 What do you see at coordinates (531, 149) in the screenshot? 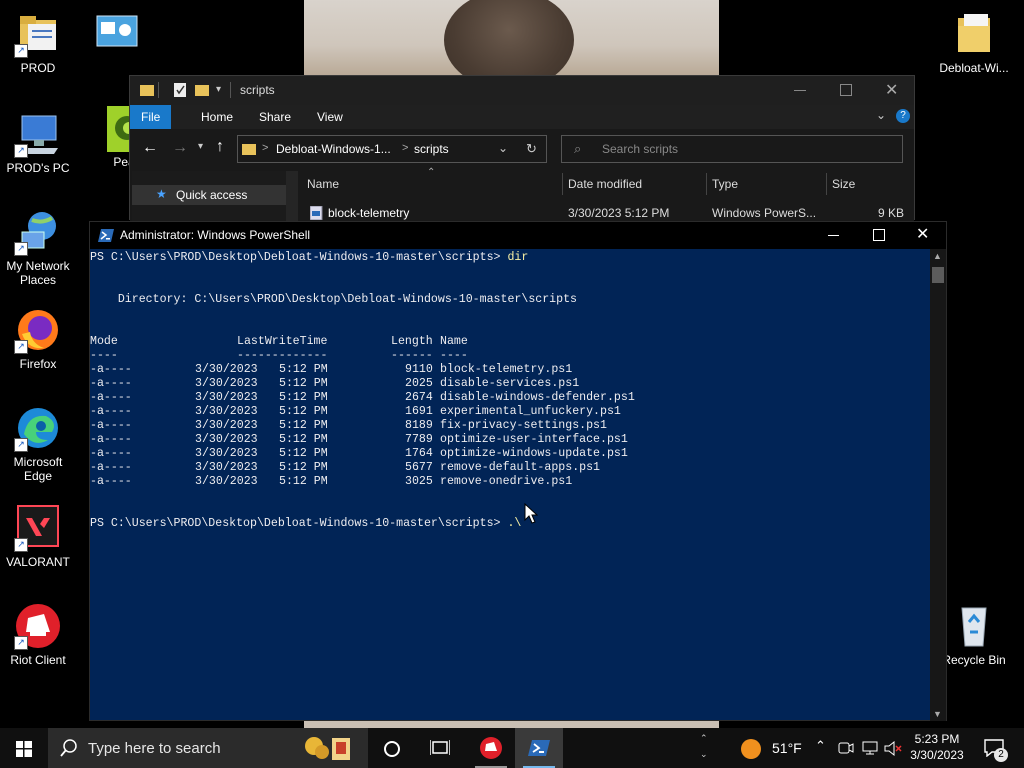
I see `refresh-icon: ↻` at bounding box center [531, 149].